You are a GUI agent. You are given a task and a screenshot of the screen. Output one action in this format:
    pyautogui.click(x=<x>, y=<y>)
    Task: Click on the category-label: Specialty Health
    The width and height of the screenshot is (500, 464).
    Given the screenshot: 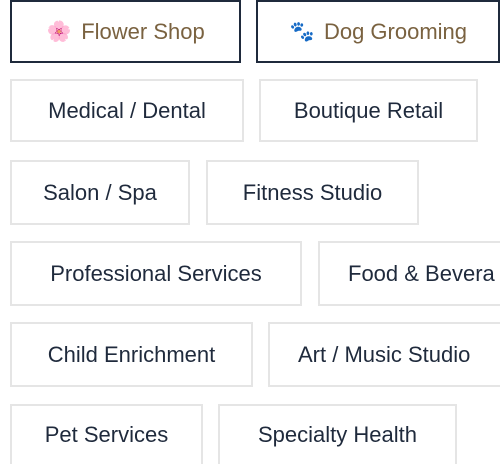 What is the action you would take?
    pyautogui.click(x=337, y=434)
    